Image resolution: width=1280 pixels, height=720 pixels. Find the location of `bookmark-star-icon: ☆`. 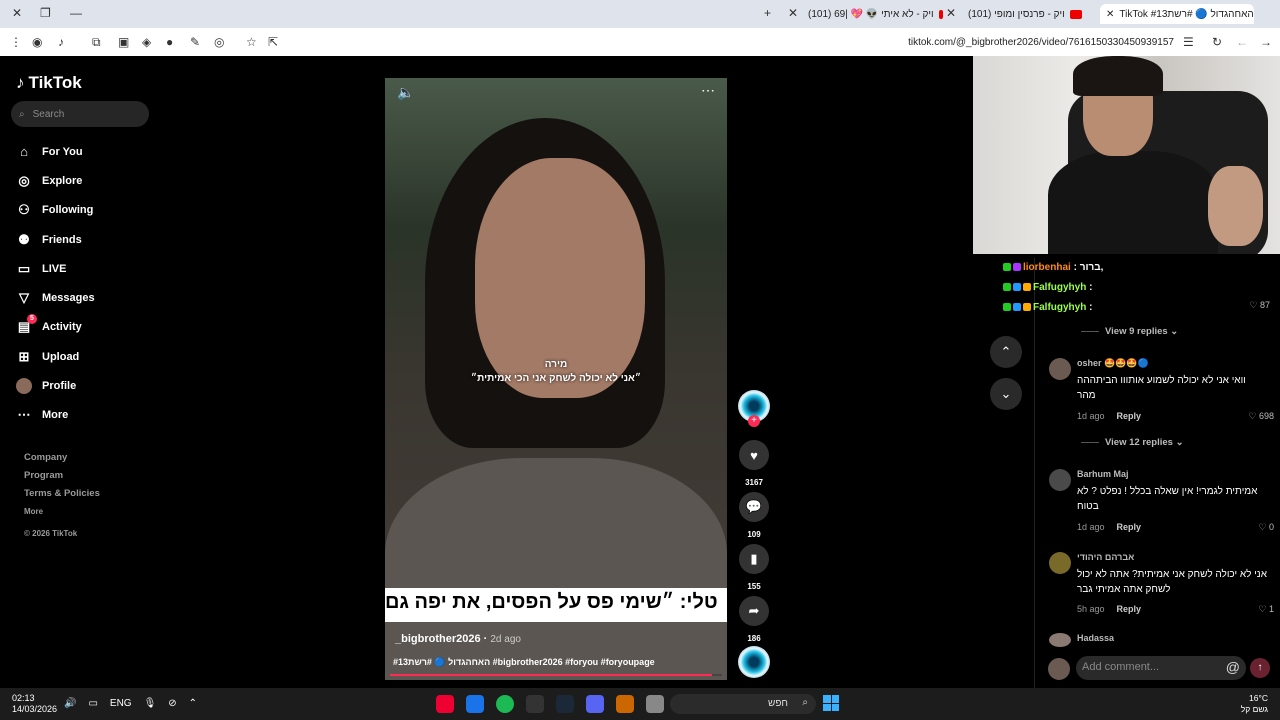

bookmark-star-icon: ☆ is located at coordinates (251, 42).